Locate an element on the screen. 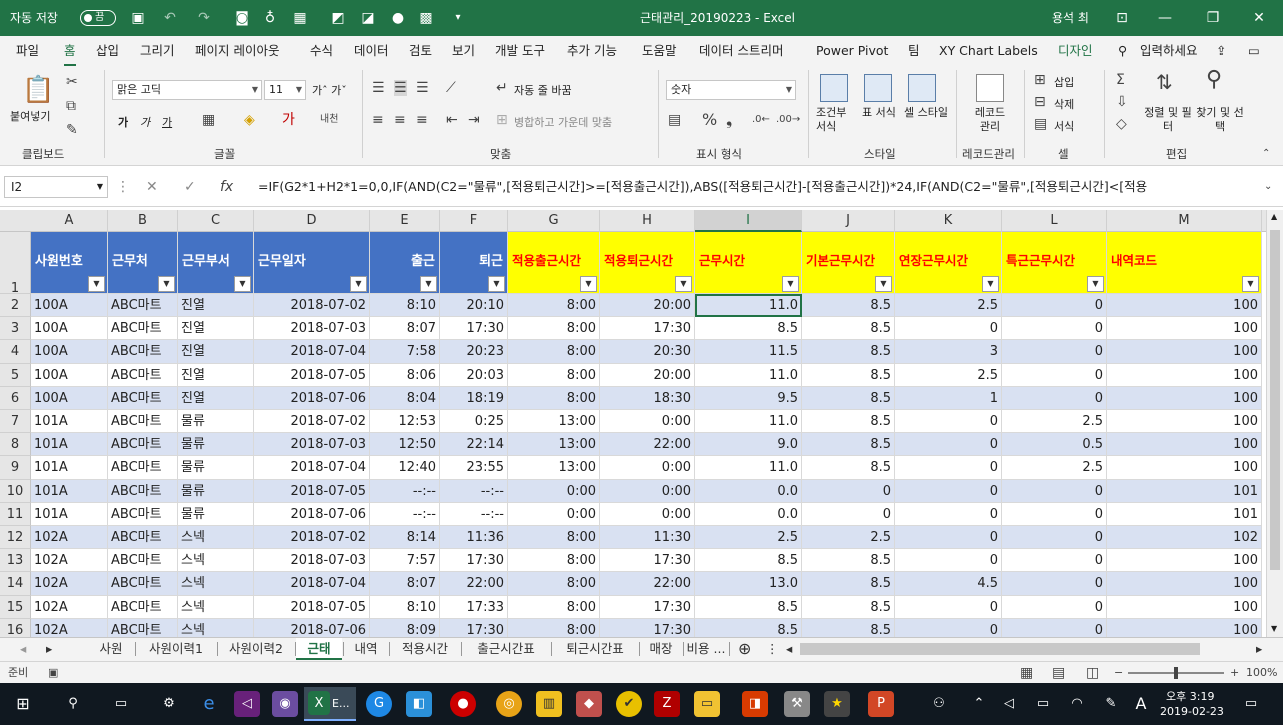  table-cell: 8:09 is located at coordinates (405, 628).